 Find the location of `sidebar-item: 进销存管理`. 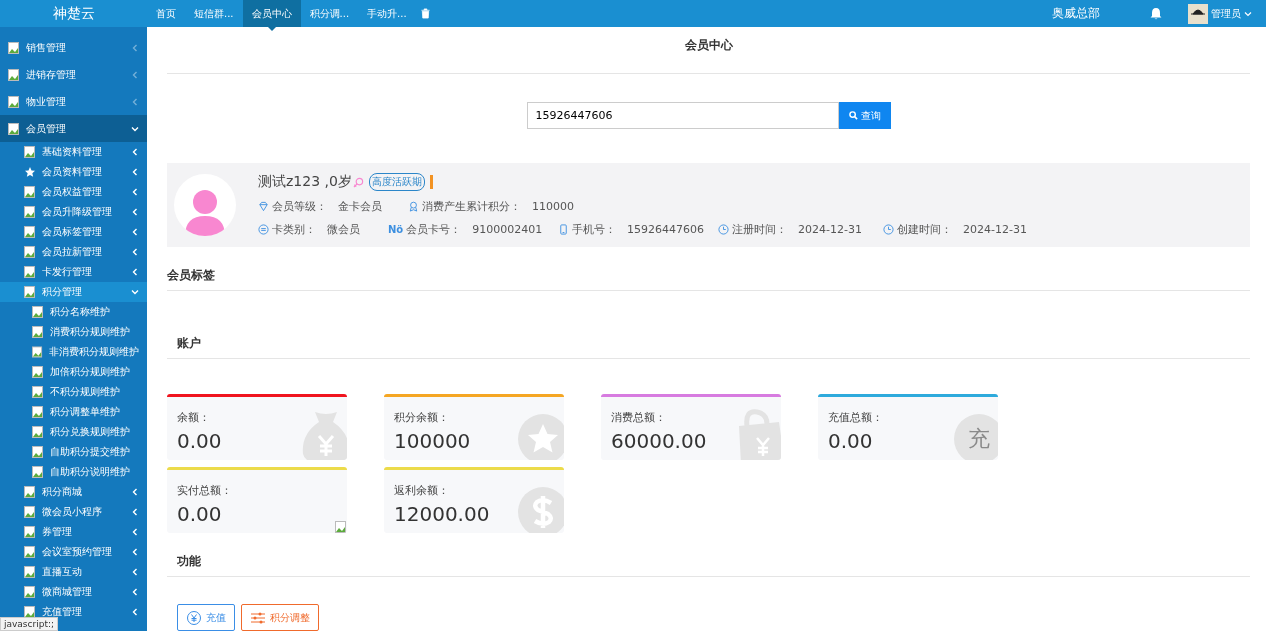

sidebar-item: 进销存管理 is located at coordinates (73, 74).